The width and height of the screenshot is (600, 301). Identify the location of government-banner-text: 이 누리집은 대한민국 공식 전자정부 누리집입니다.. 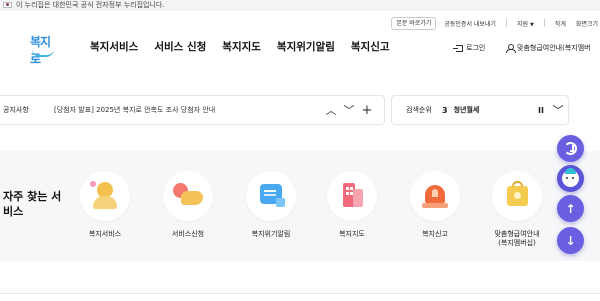
(90, 5).